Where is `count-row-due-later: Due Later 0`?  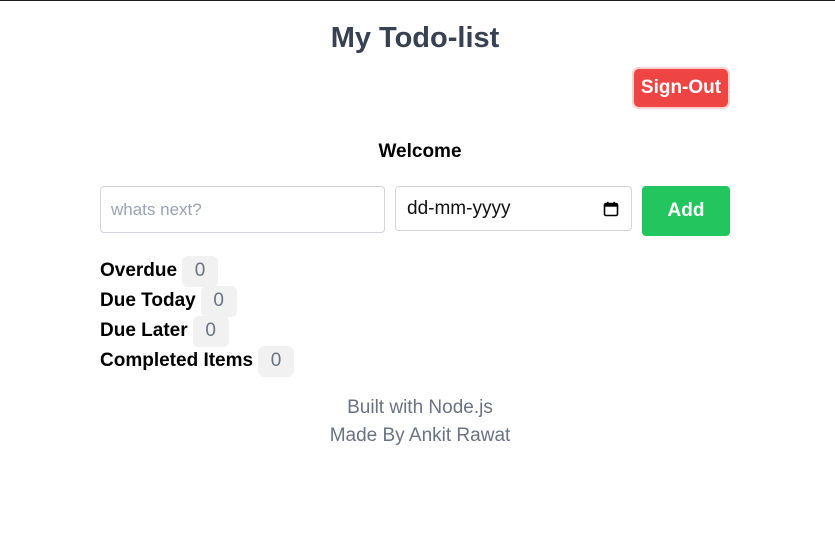
count-row-due-later: Due Later 0 is located at coordinates (197, 331).